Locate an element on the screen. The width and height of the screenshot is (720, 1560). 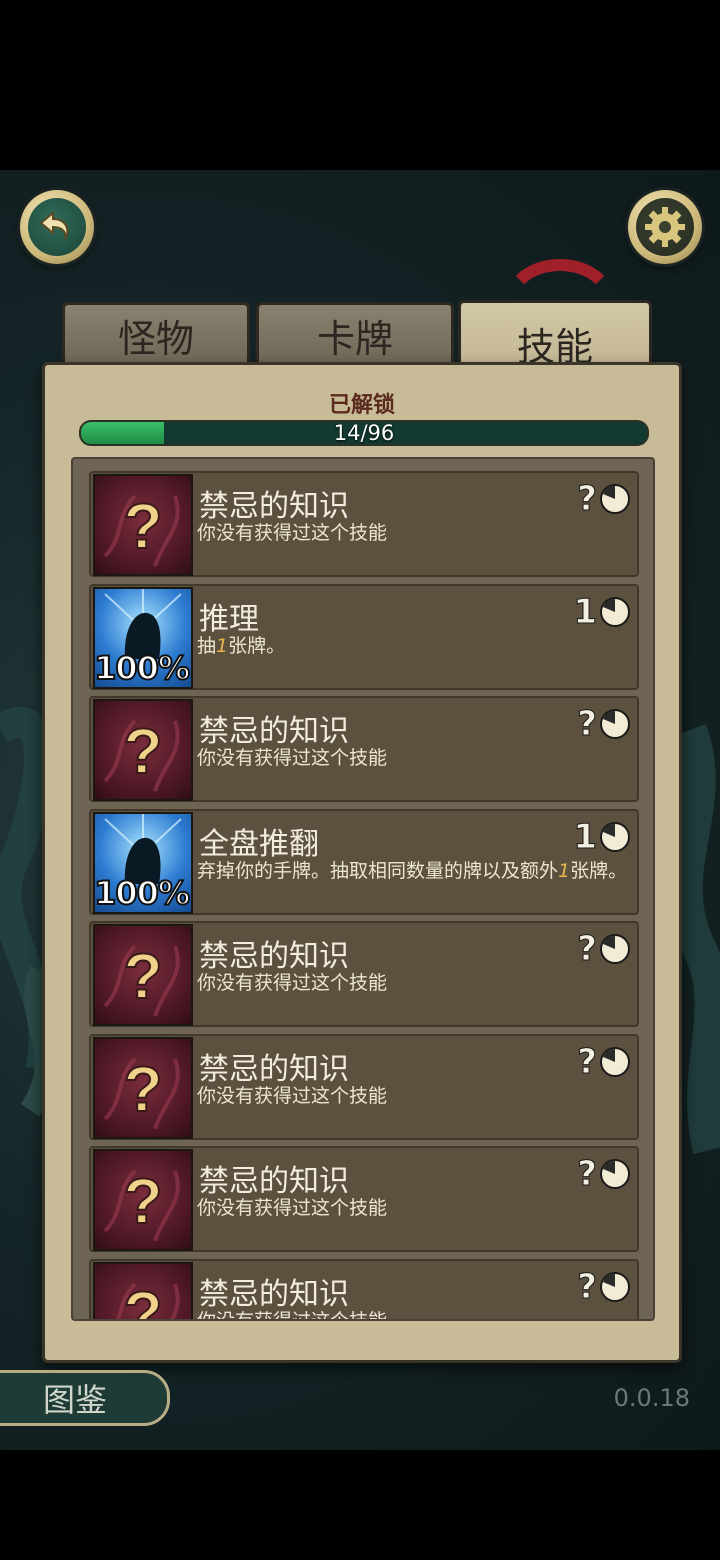
skill-row: 100% 推理 抽1张牌。 1 is located at coordinates (364, 636).